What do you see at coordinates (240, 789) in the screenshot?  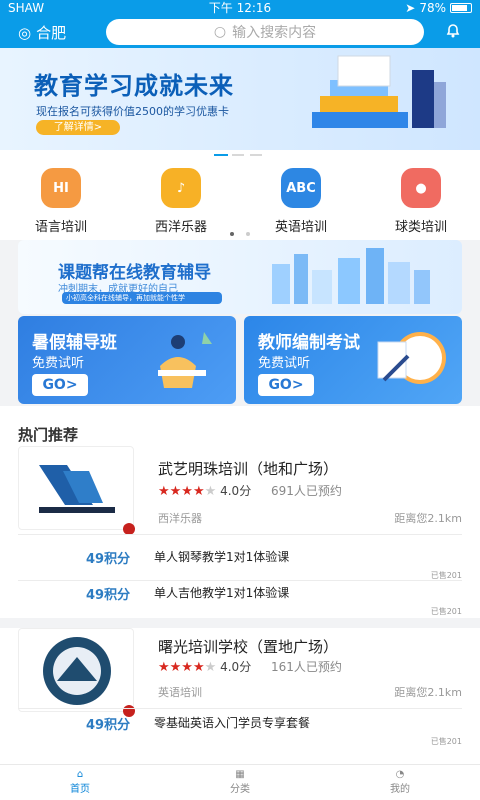 I see `nav-label: 分类` at bounding box center [240, 789].